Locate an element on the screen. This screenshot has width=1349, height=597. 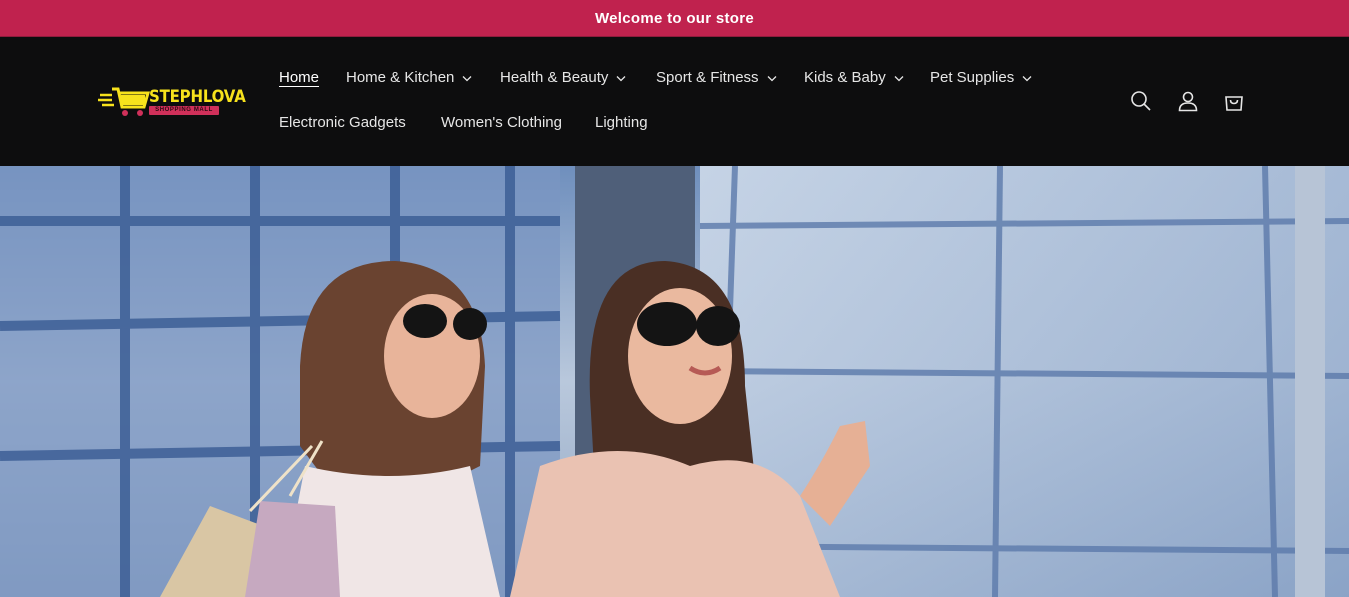
search-icon is located at coordinates (1141, 101).